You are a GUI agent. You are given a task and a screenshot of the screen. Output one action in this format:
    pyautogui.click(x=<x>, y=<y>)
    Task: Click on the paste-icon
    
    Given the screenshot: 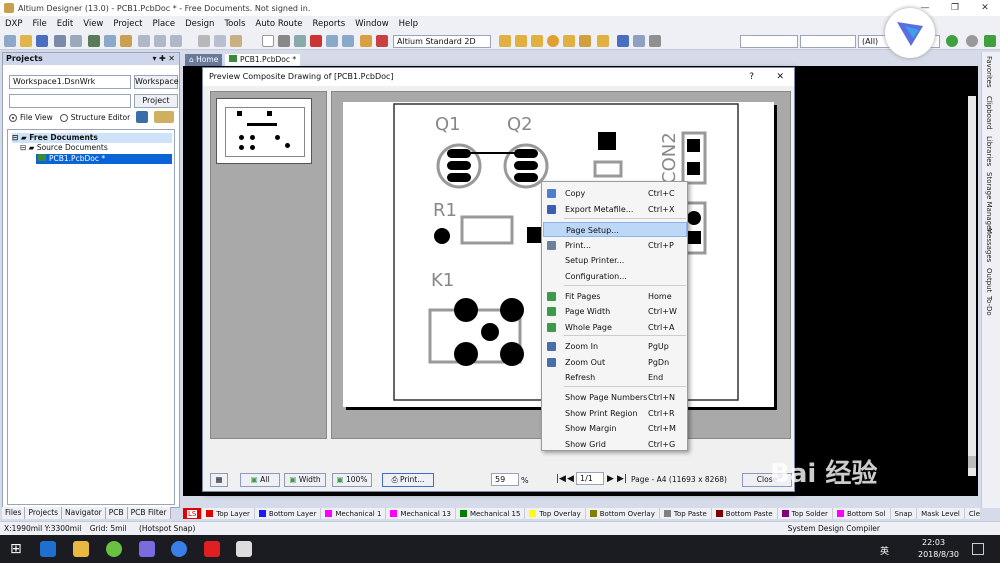 What is the action you would take?
    pyautogui.click(x=236, y=41)
    